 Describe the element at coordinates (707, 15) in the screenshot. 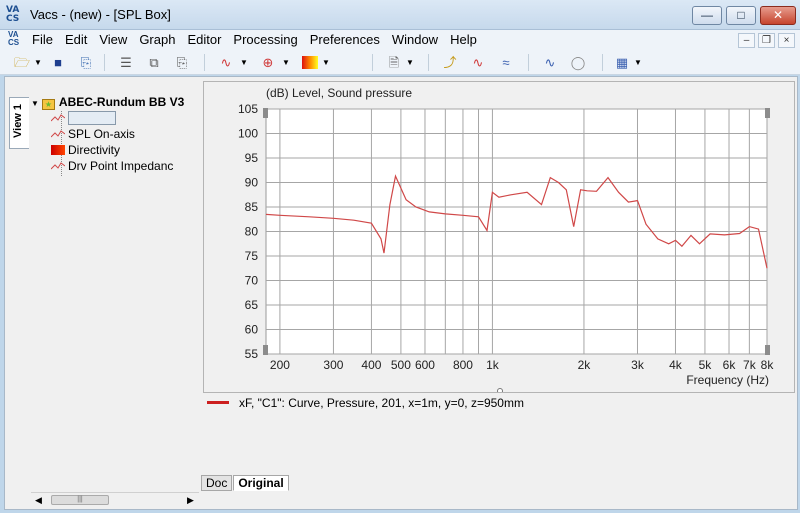

I see `minimize-button: —` at that location.